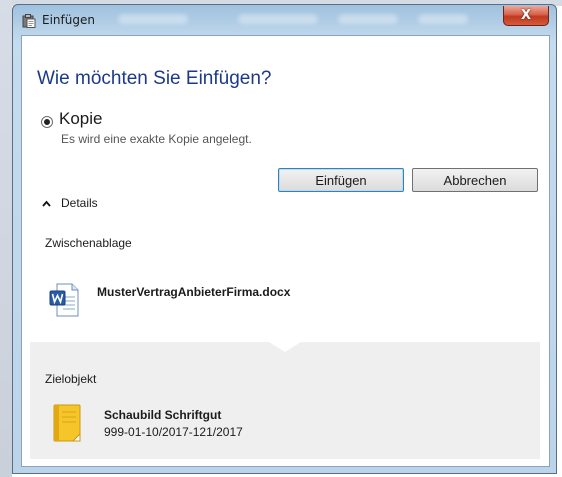 This screenshot has width=562, height=477. Describe the element at coordinates (173, 432) in the screenshot. I see `target-subtitle: 999-01-10/2017-121/2017` at that location.